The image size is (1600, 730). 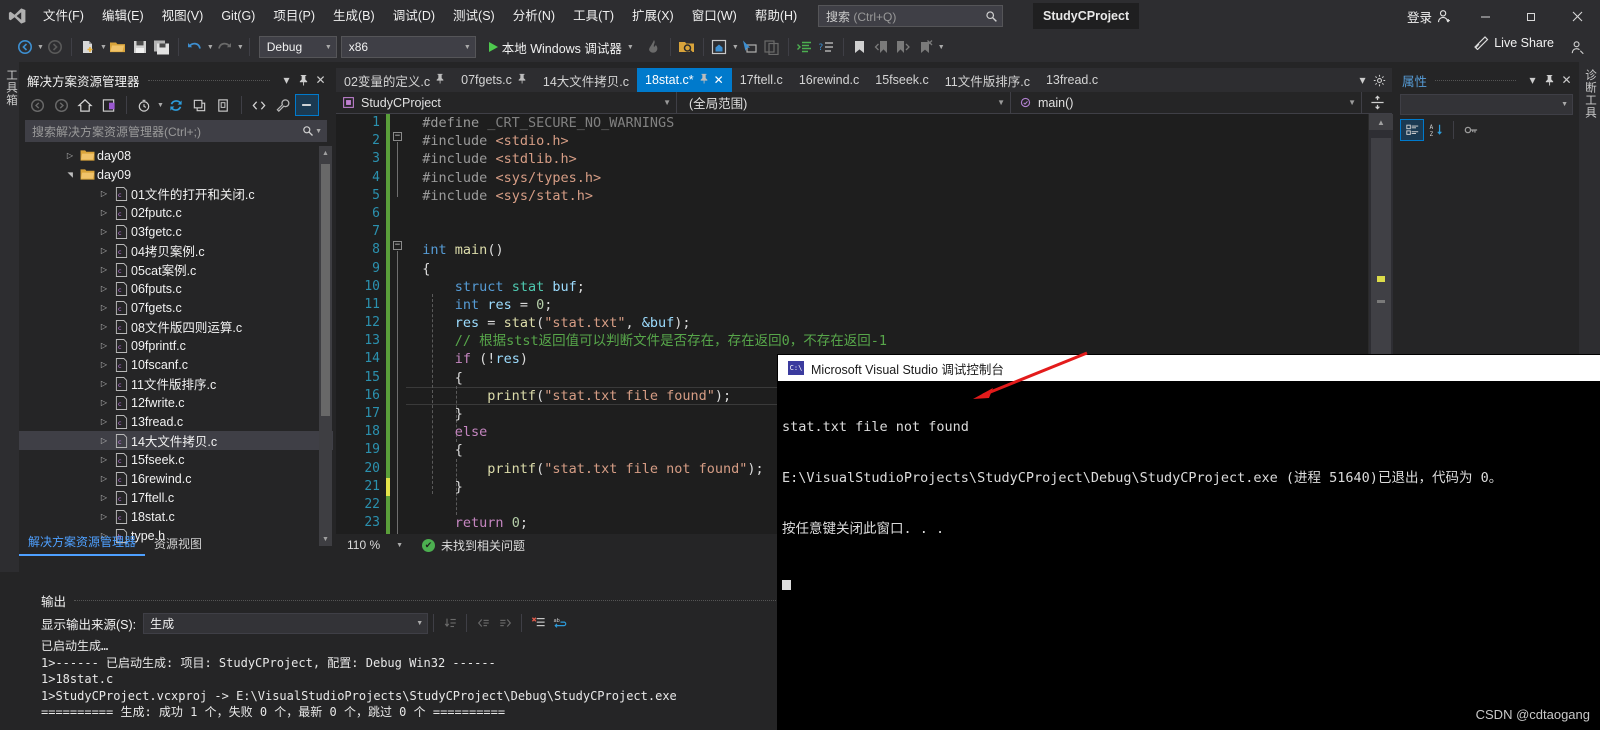 I want to click on breadcrumb-member-select: main() ▼, so click(x=1186, y=102).